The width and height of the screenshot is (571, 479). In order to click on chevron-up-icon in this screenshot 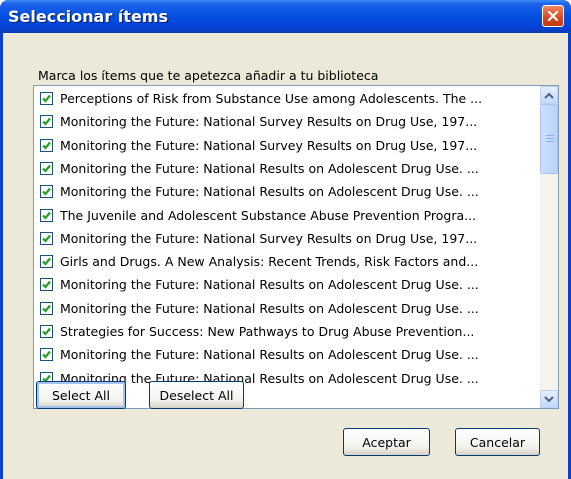, I will do `click(549, 95)`.